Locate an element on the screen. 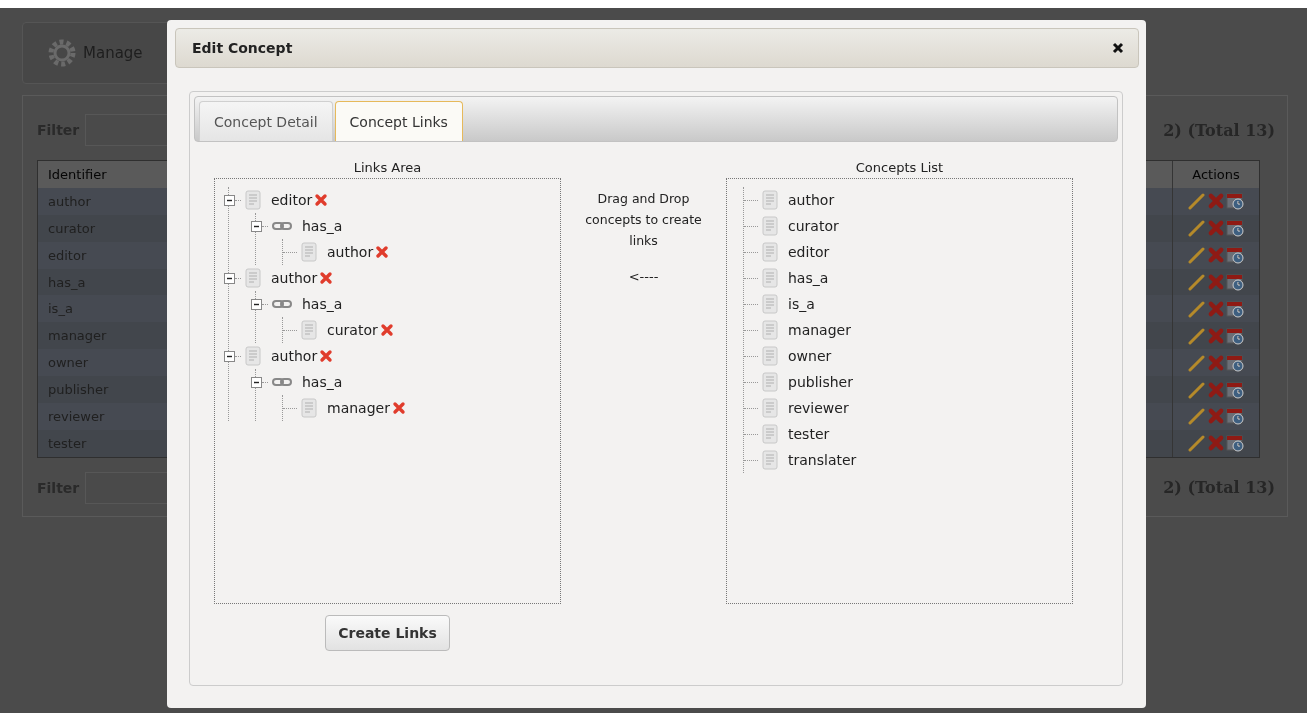 The image size is (1307, 713). section-title: Concepts List is located at coordinates (899, 168).